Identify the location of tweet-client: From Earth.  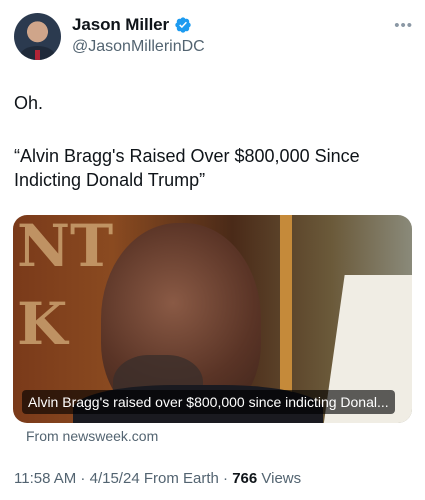
(179, 478).